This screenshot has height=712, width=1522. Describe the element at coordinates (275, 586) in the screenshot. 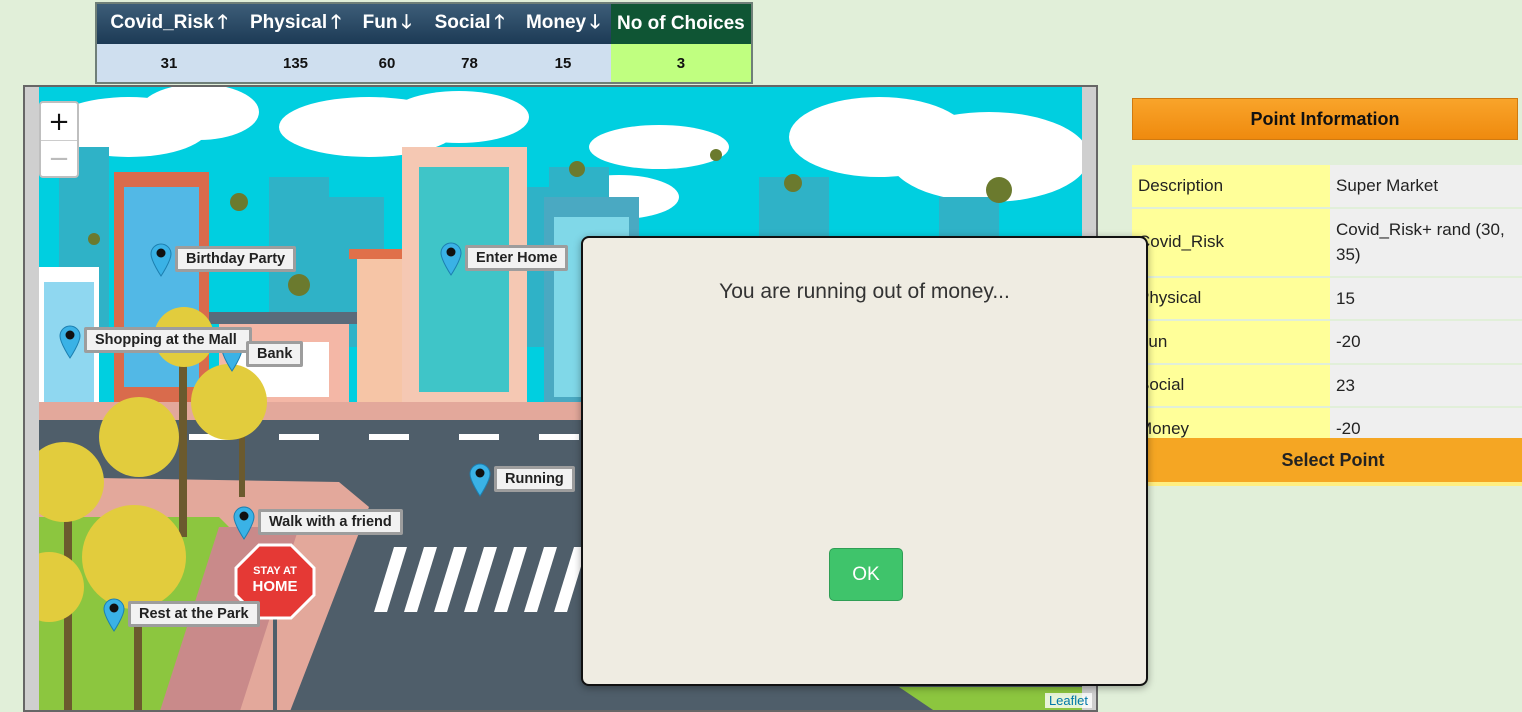

I see `stop-sign-text-2: HOME` at that location.